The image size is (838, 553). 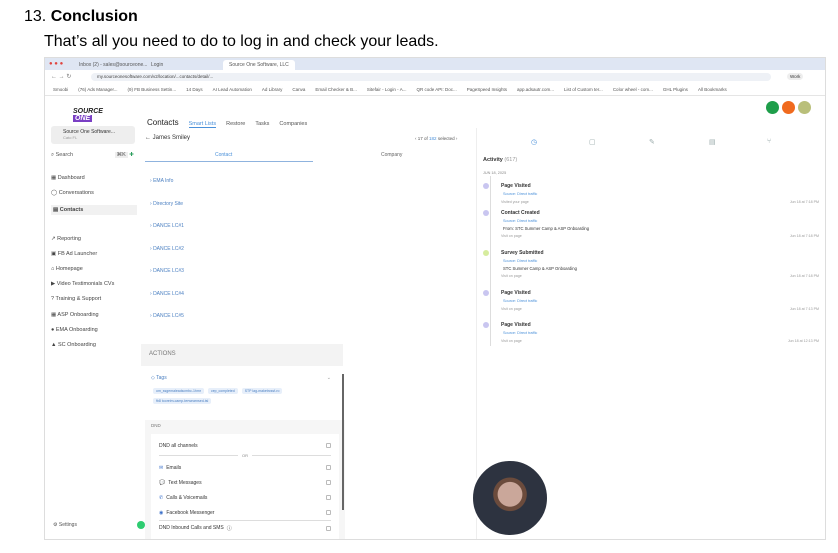 What do you see at coordinates (259, 65) in the screenshot?
I see `browser-tab-active: Source One Software, LLC` at bounding box center [259, 65].